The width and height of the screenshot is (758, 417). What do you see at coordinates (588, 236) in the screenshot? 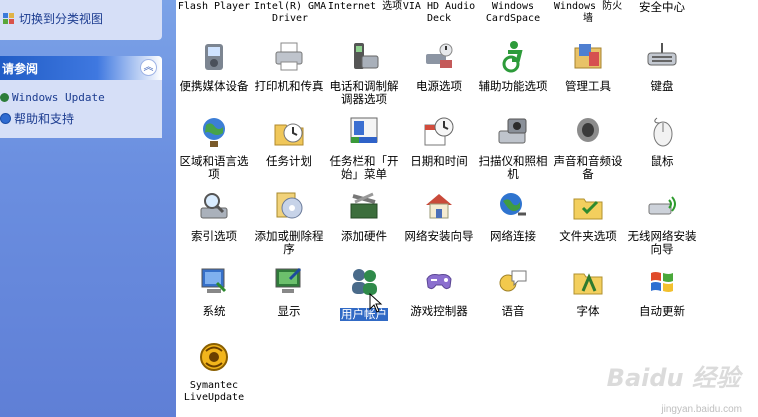
I see `cp-item-label: 文件夹选项` at bounding box center [588, 236].